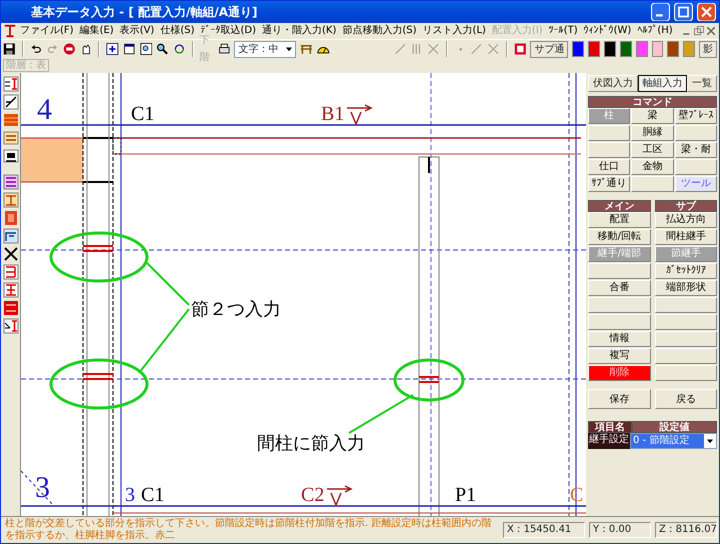 The width and height of the screenshot is (720, 544). What do you see at coordinates (137, 31) in the screenshot?
I see `menu-item: 表示(V)` at bounding box center [137, 31].